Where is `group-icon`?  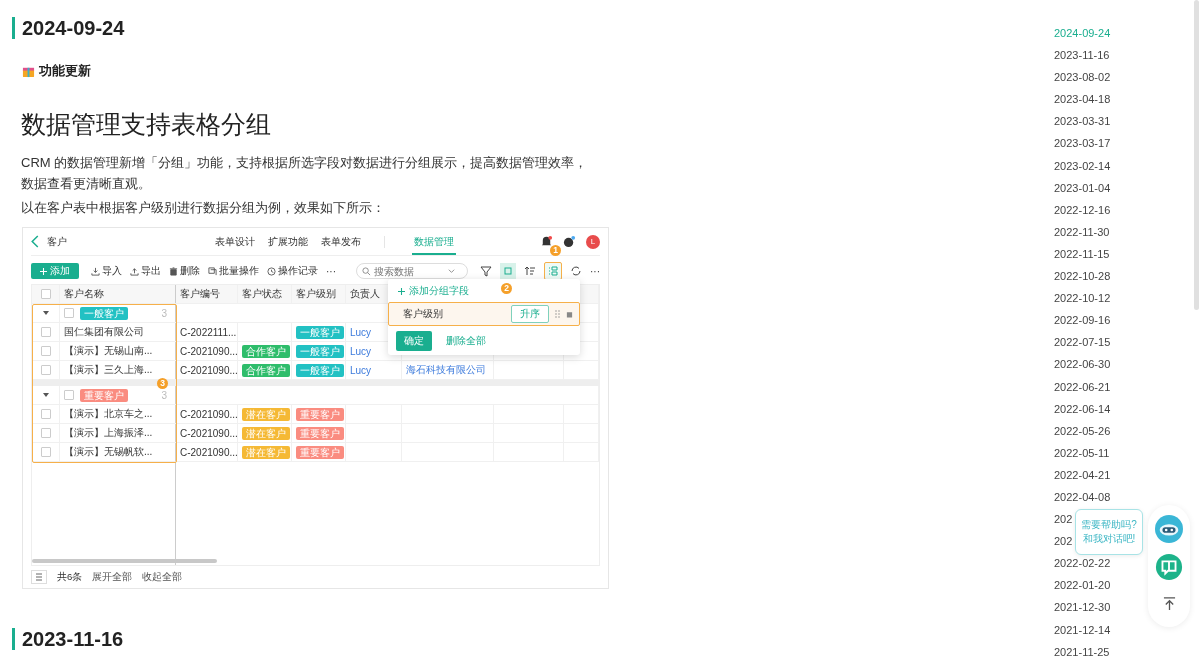
group-icon is located at coordinates (553, 271).